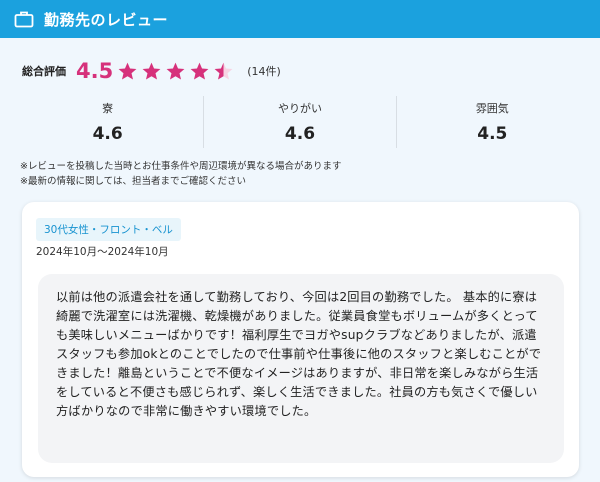 Image resolution: width=600 pixels, height=482 pixels. What do you see at coordinates (44, 71) in the screenshot?
I see `overall-rating-label: 総合評価` at bounding box center [44, 71].